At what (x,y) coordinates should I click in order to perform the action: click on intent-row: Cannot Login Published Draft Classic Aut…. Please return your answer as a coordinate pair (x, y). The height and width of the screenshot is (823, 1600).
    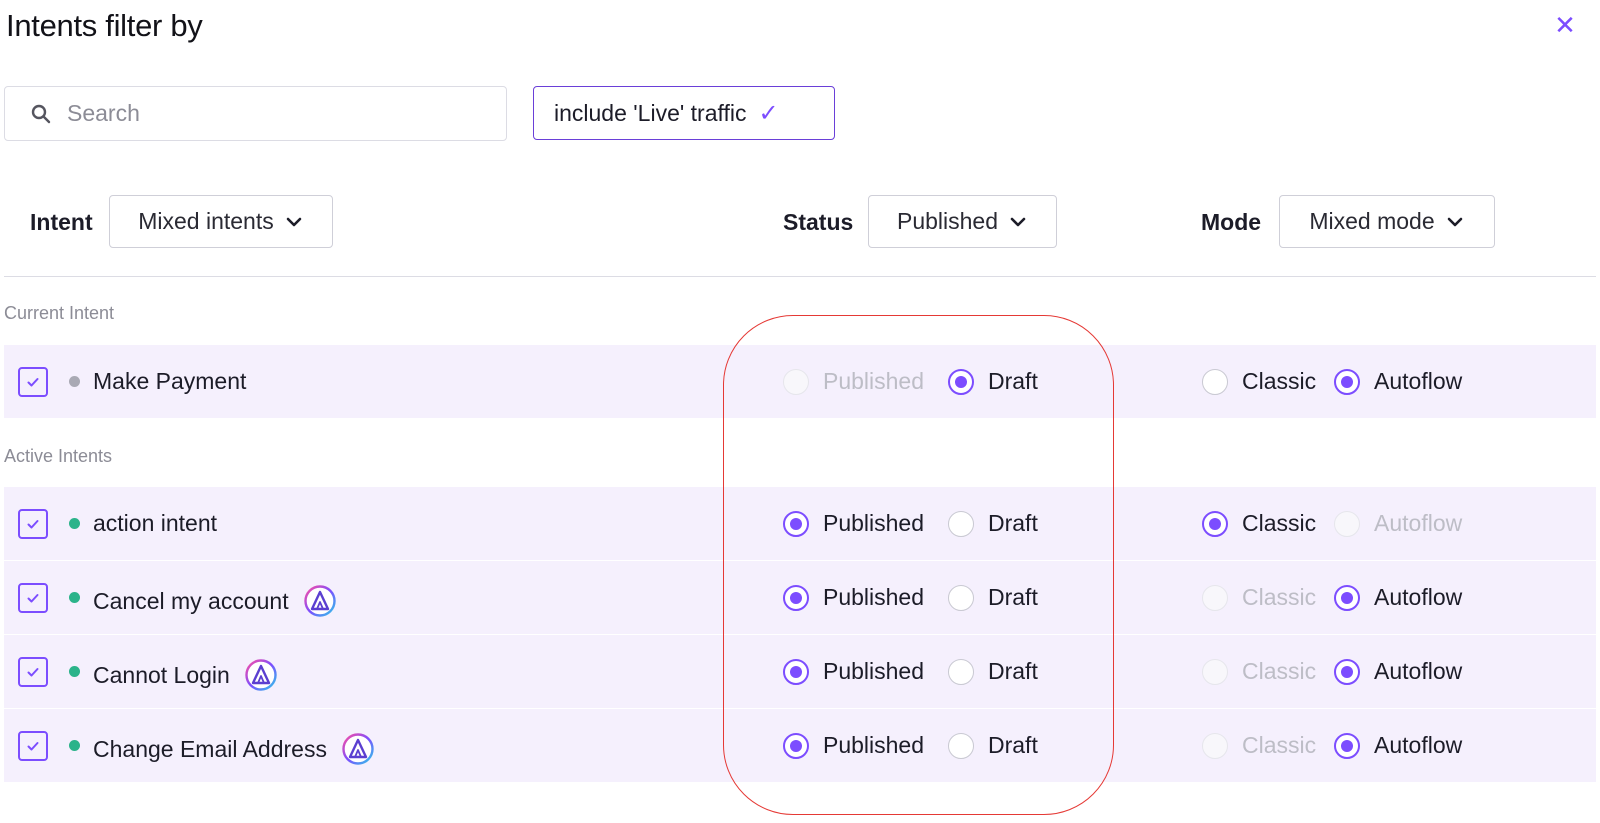
    Looking at the image, I should click on (800, 671).